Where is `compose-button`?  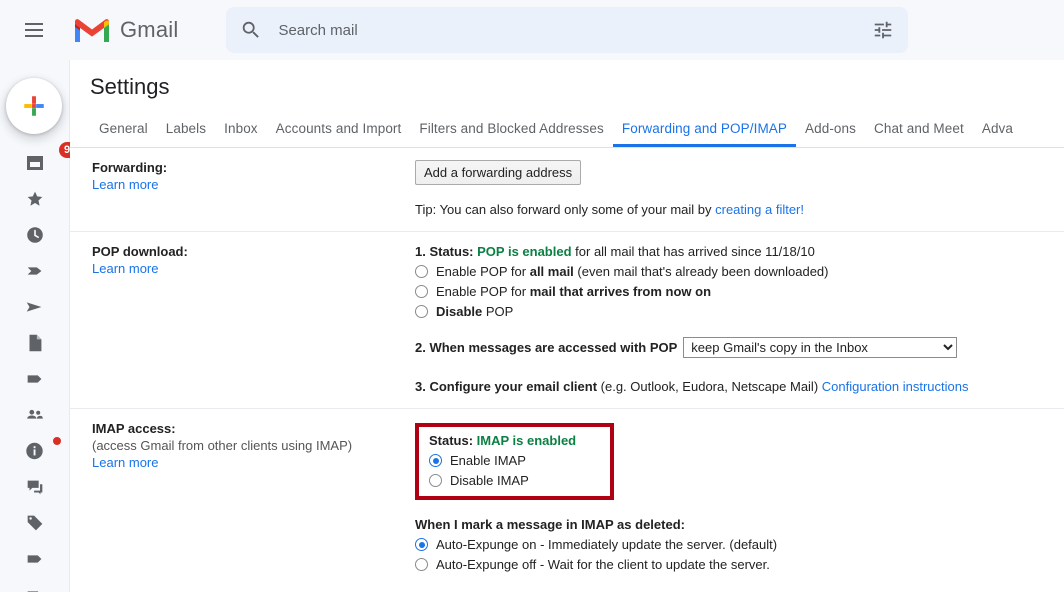
compose-button is located at coordinates (34, 106).